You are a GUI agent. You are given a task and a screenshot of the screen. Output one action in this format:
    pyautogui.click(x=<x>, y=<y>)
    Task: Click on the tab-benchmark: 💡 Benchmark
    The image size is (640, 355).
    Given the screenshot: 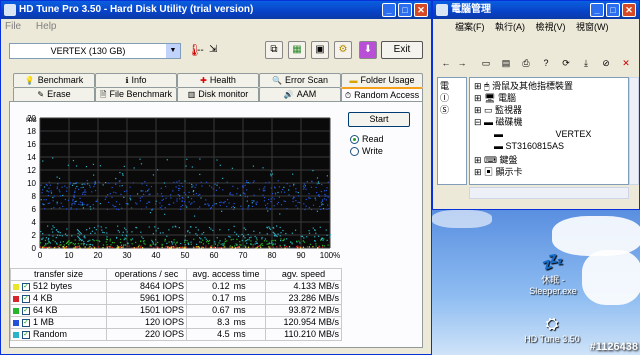 What is the action you would take?
    pyautogui.click(x=54, y=80)
    